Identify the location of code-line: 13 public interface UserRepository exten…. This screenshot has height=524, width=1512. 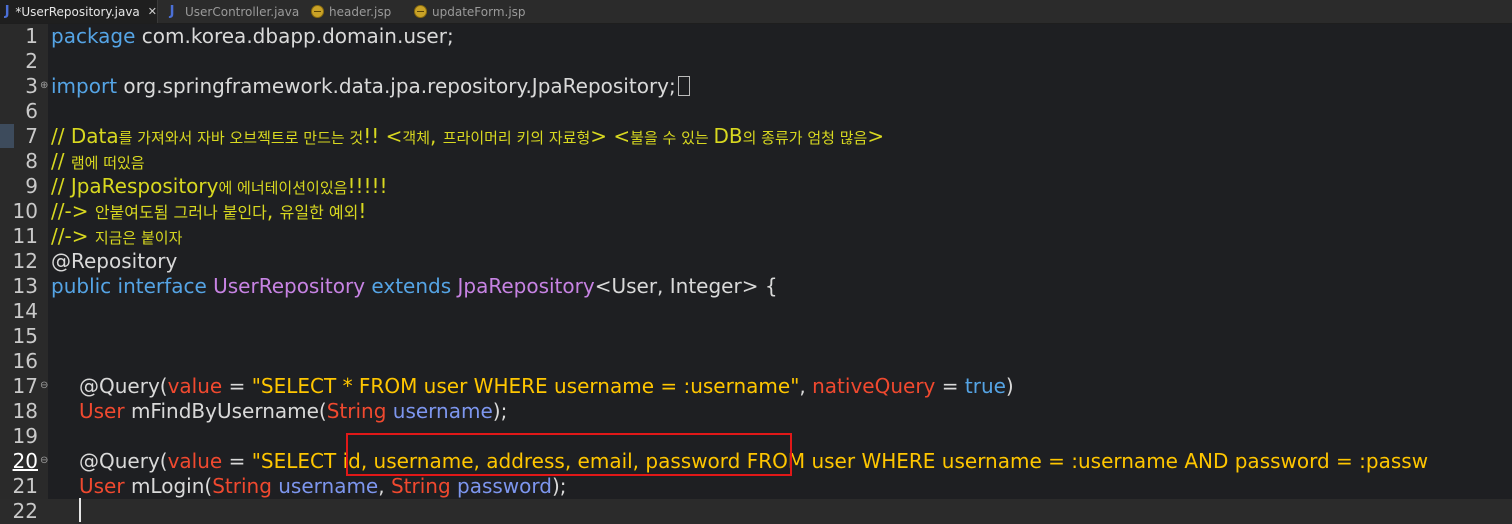
(756, 286).